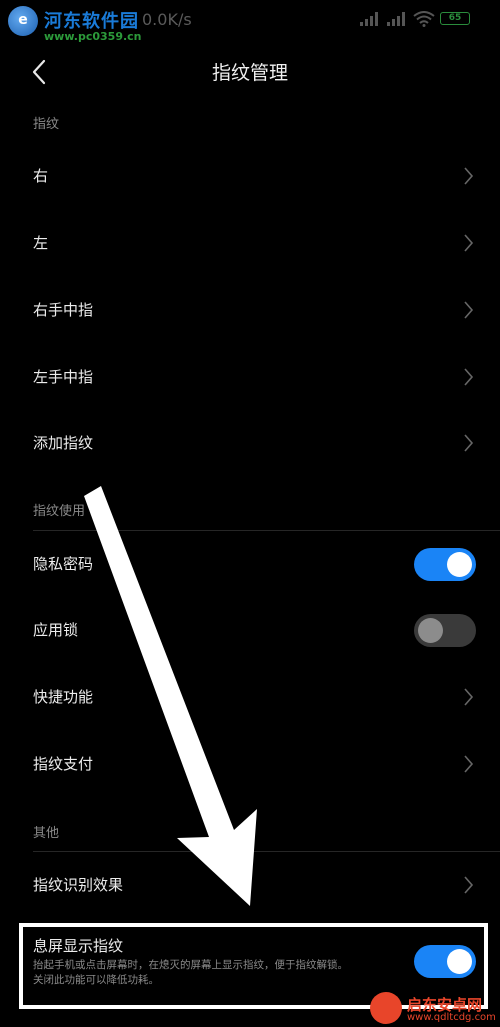 The height and width of the screenshot is (1027, 500). I want to click on section-label-other: 其他, so click(46, 833).